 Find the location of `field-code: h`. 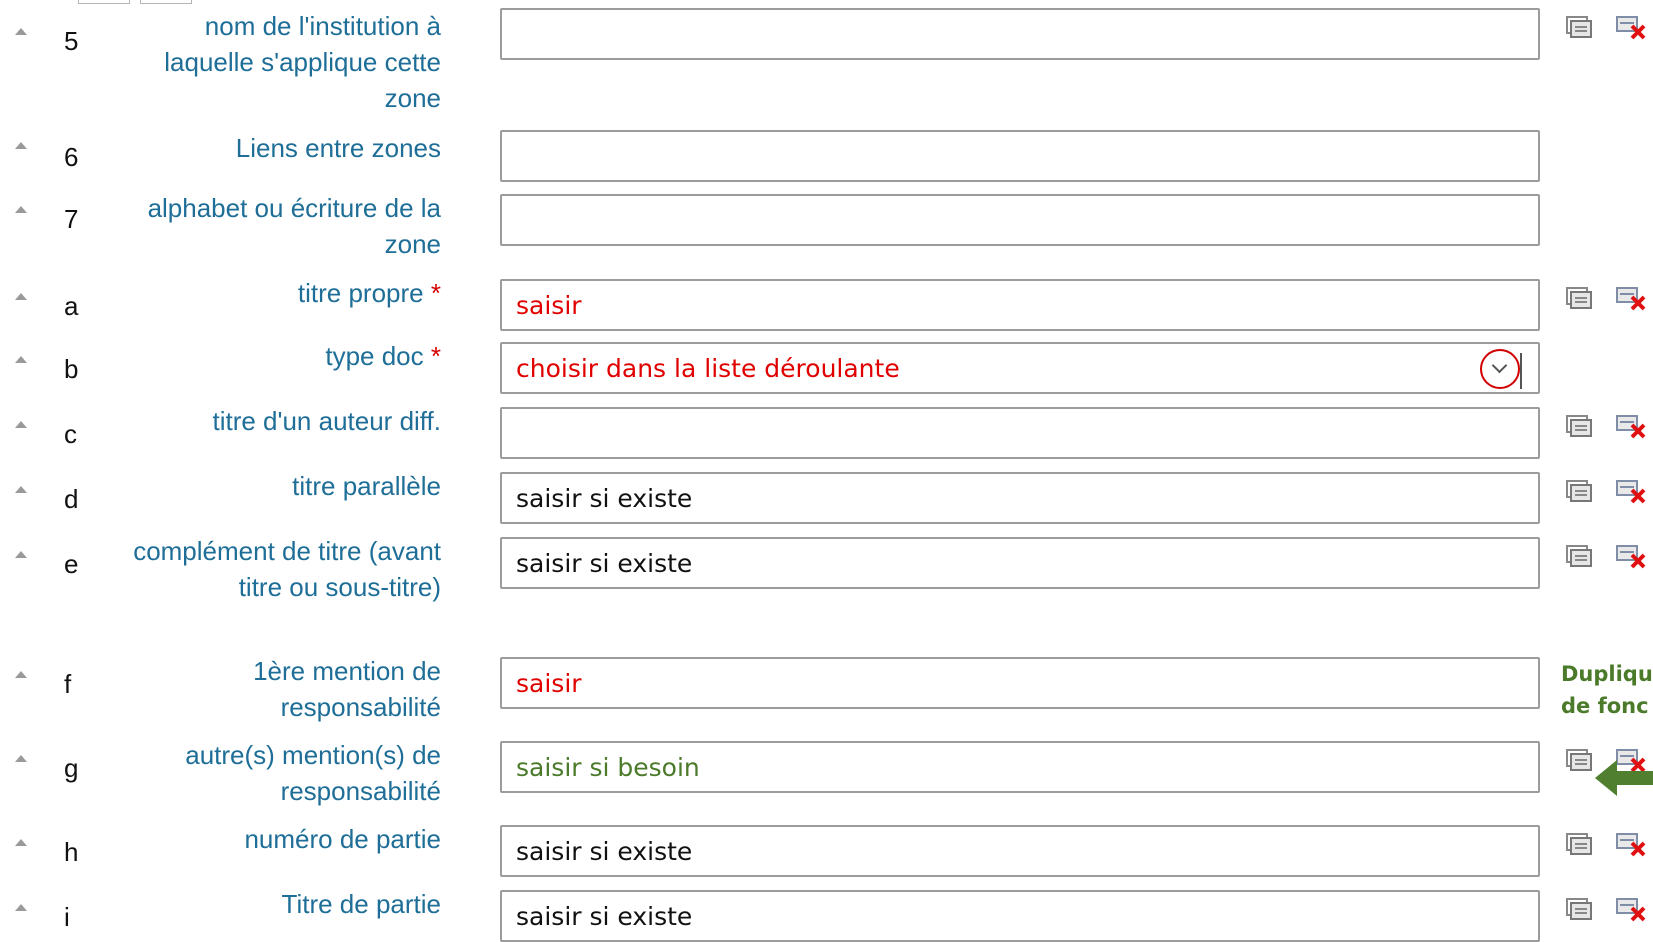

field-code: h is located at coordinates (71, 852).